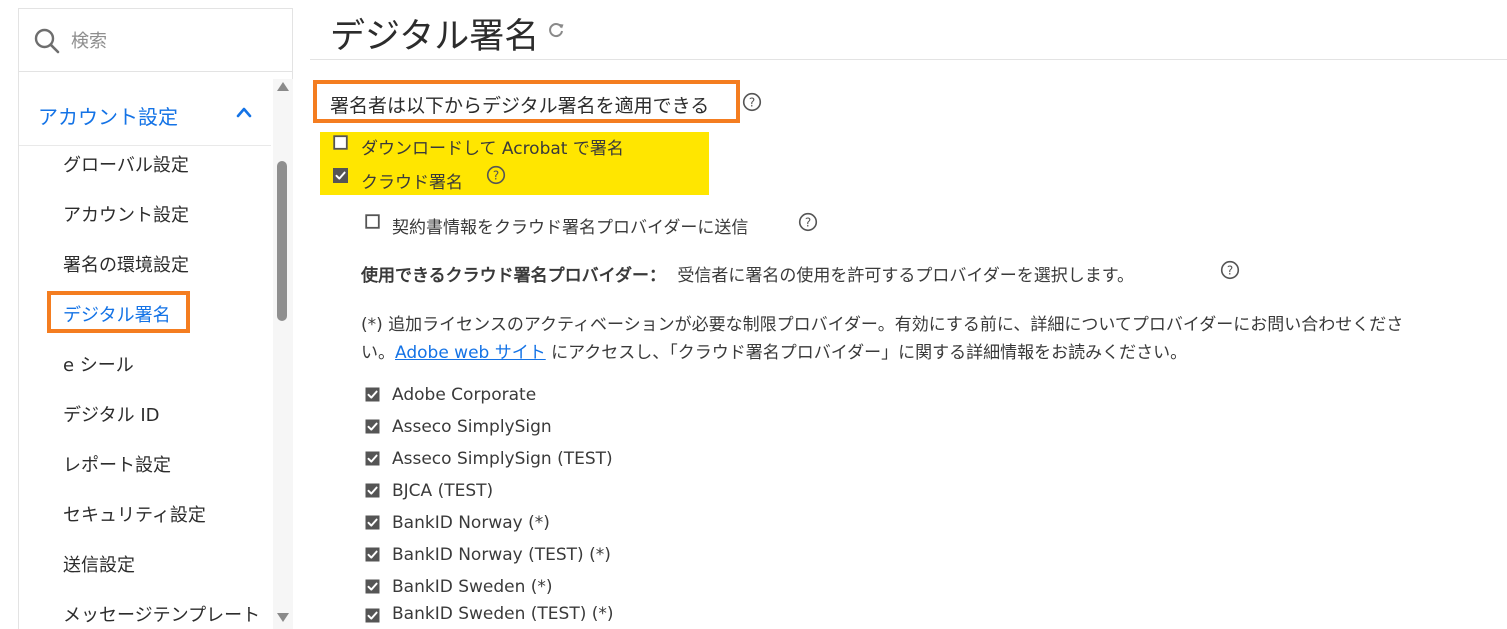 The width and height of the screenshot is (1507, 629). I want to click on scroll-up-arrow-icon, so click(283, 87).